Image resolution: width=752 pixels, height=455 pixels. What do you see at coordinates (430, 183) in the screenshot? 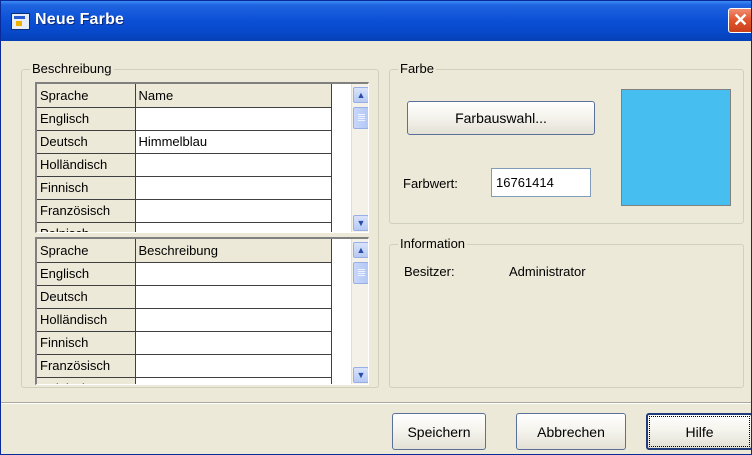
I see `color-value-label: Farbwert:` at bounding box center [430, 183].